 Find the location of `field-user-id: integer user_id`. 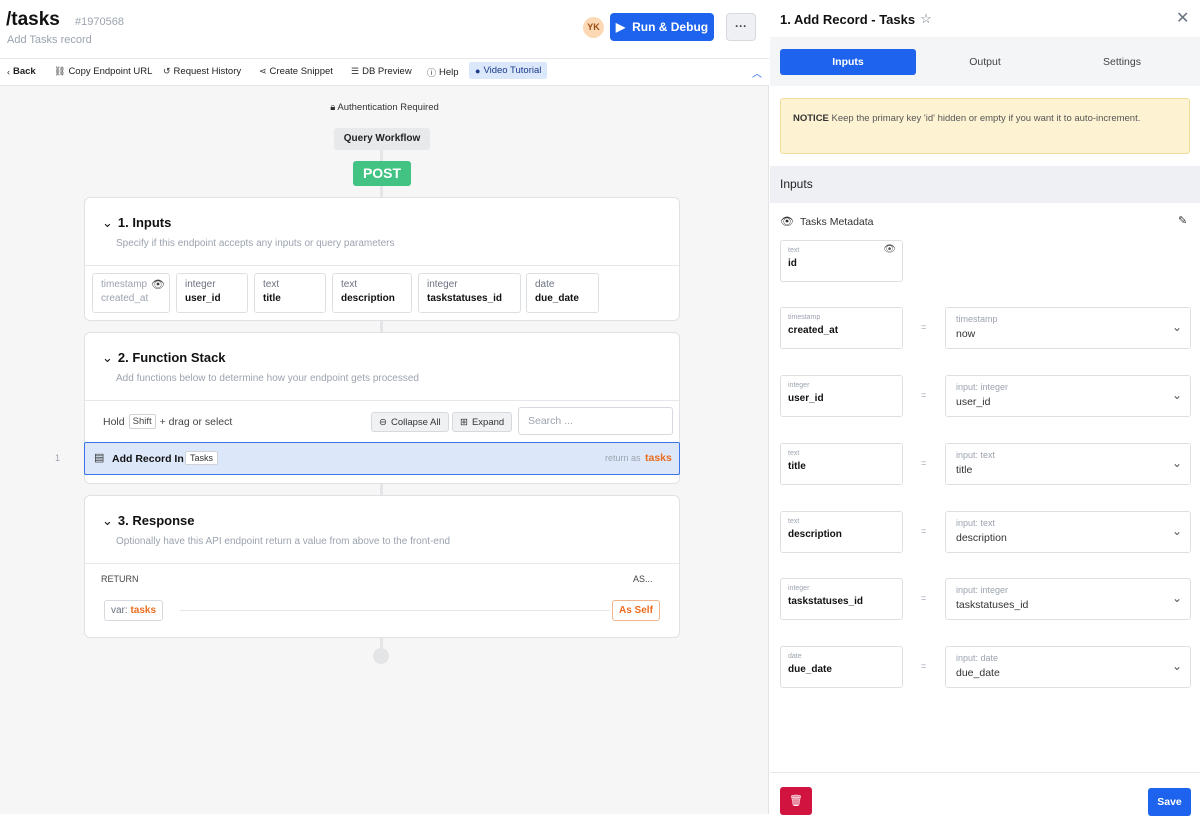

field-user-id: integer user_id is located at coordinates (841, 396).